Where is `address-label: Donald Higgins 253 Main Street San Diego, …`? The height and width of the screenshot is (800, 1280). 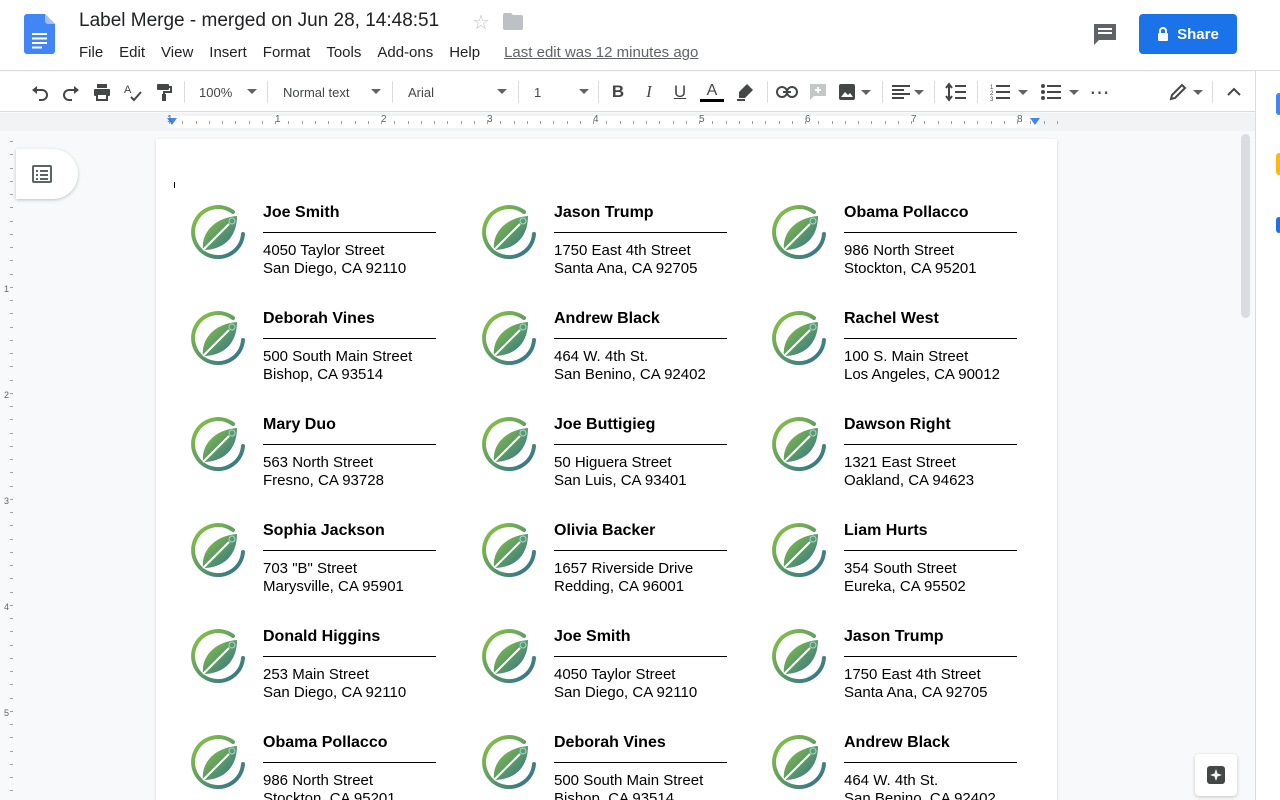 address-label: Donald Higgins 253 Main Street San Diego, … is located at coordinates (319, 678).